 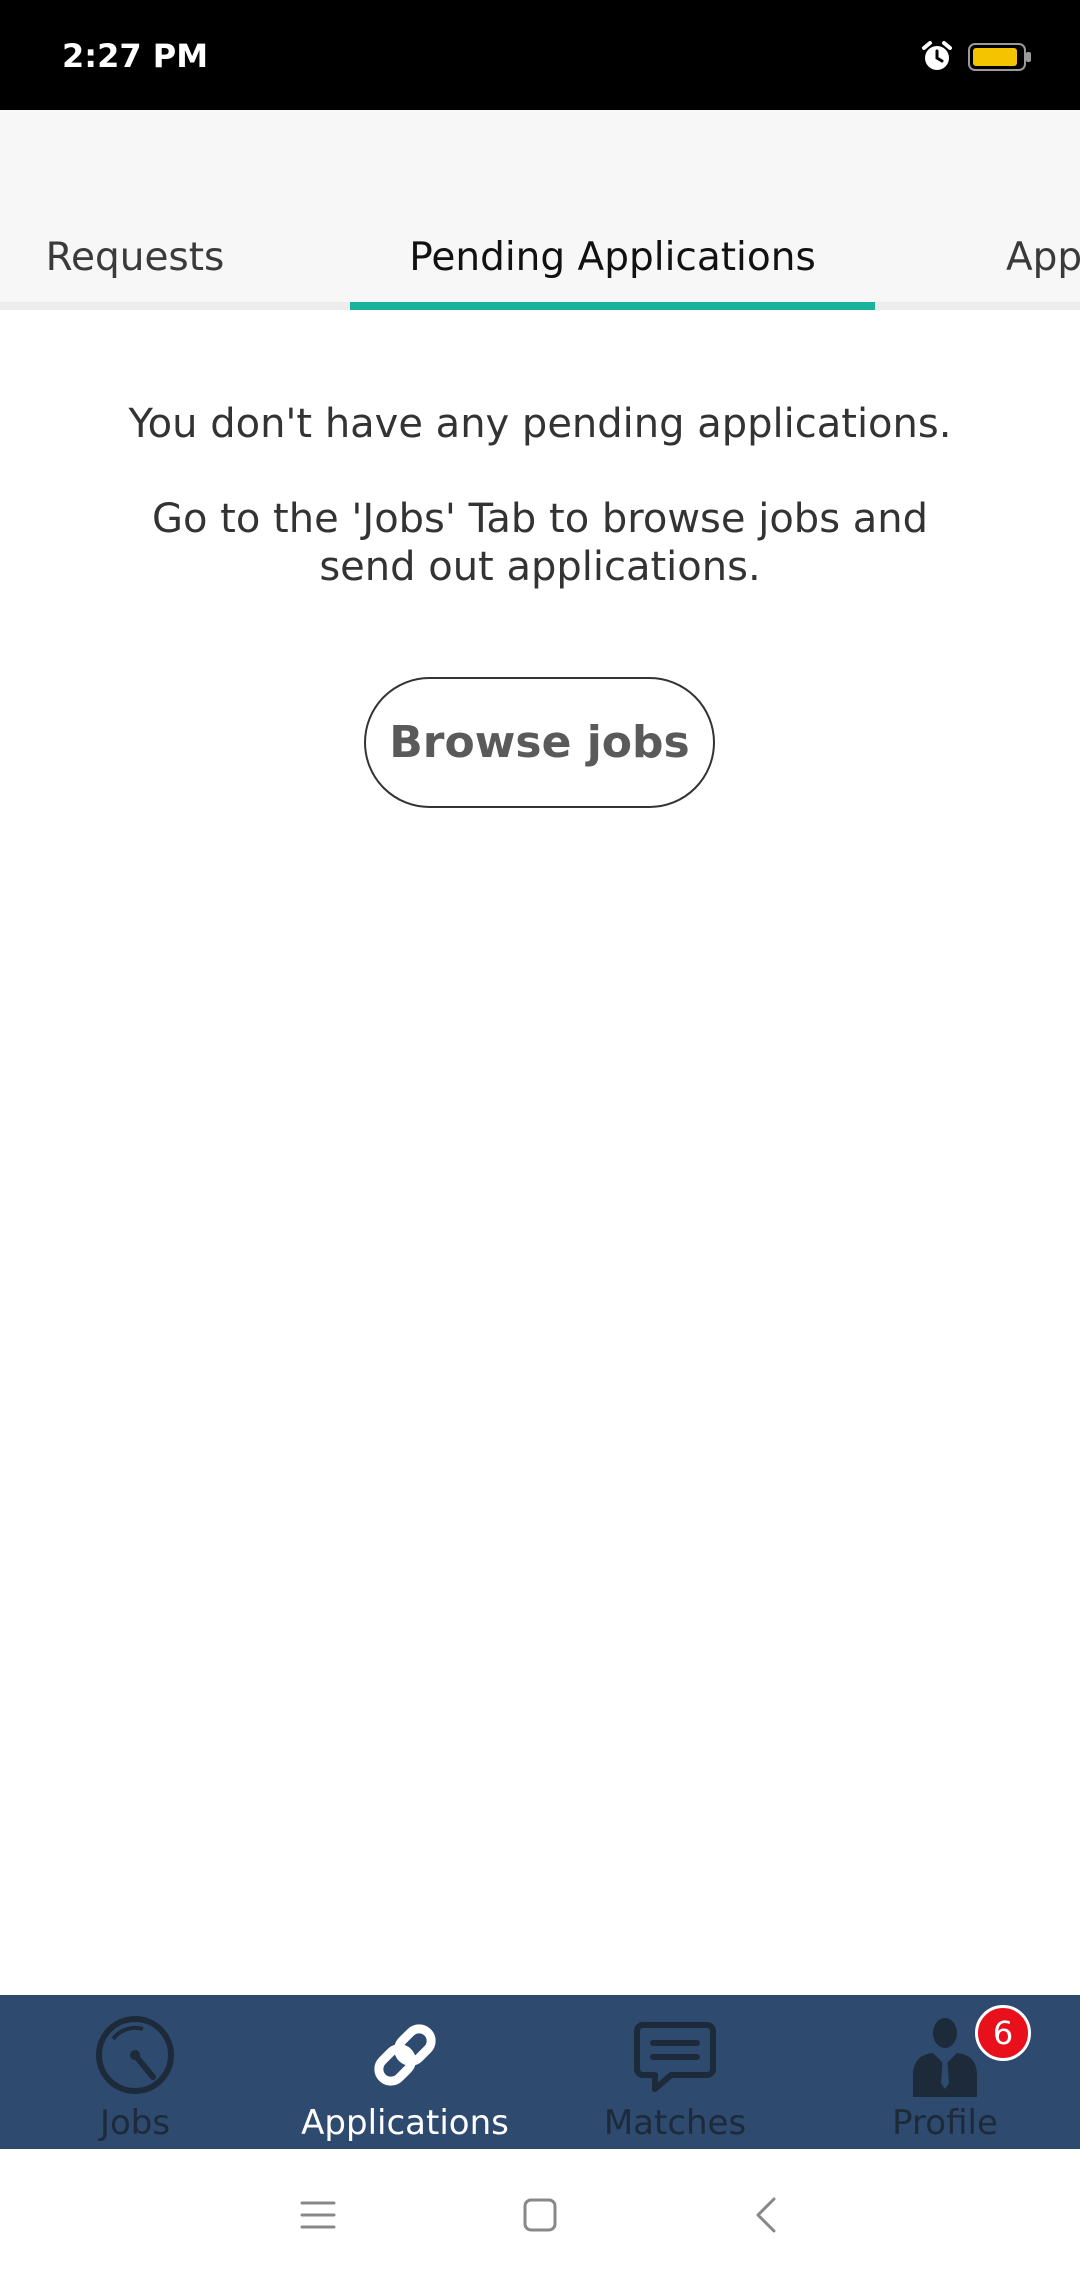 I want to click on tab-applied: Appl, so click(x=1043, y=262).